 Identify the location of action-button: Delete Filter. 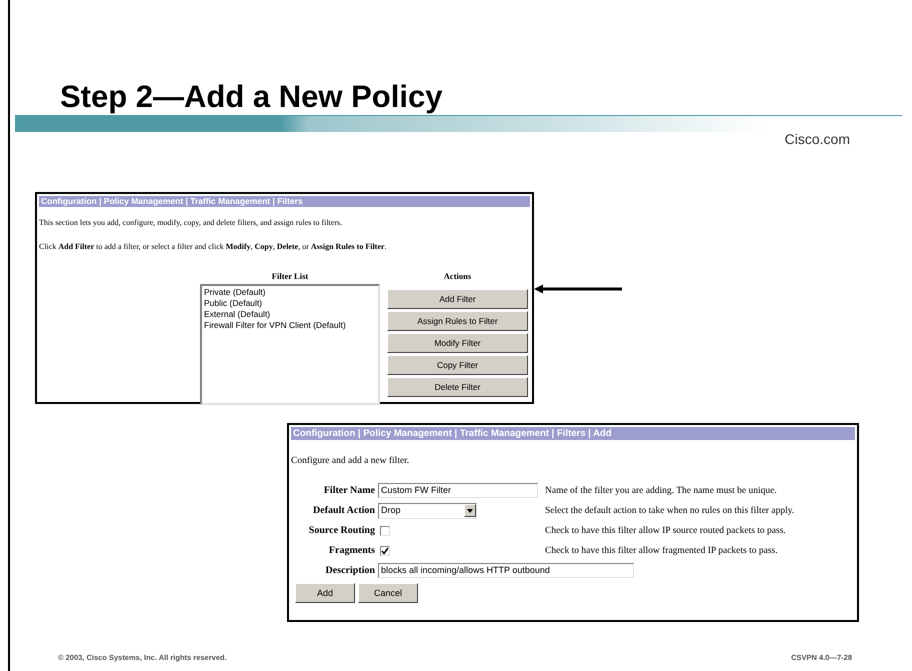
(457, 387).